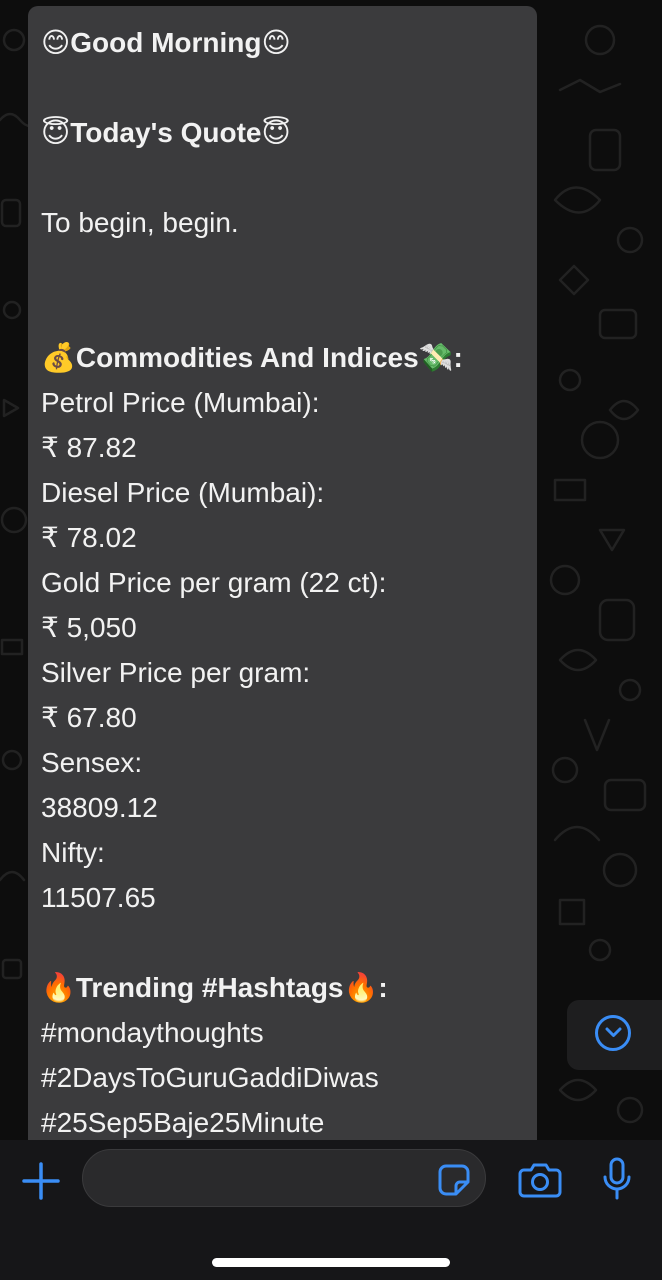  Describe the element at coordinates (58, 357) in the screenshot. I see `money-bag-icon: 💰` at that location.